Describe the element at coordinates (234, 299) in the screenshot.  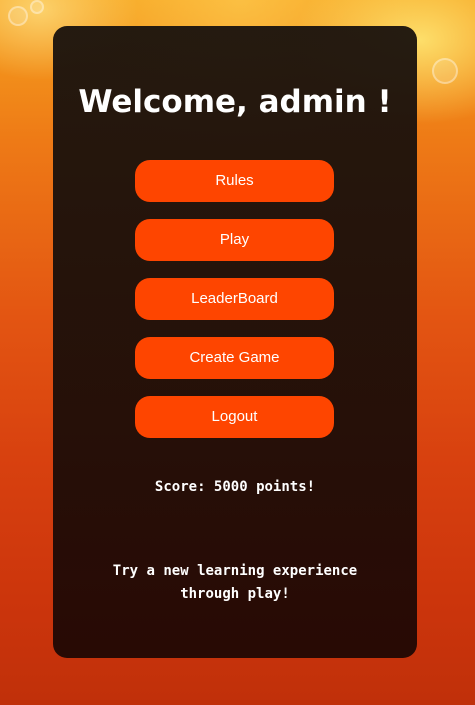
I see `leaderboard-button: LeaderBoard` at that location.